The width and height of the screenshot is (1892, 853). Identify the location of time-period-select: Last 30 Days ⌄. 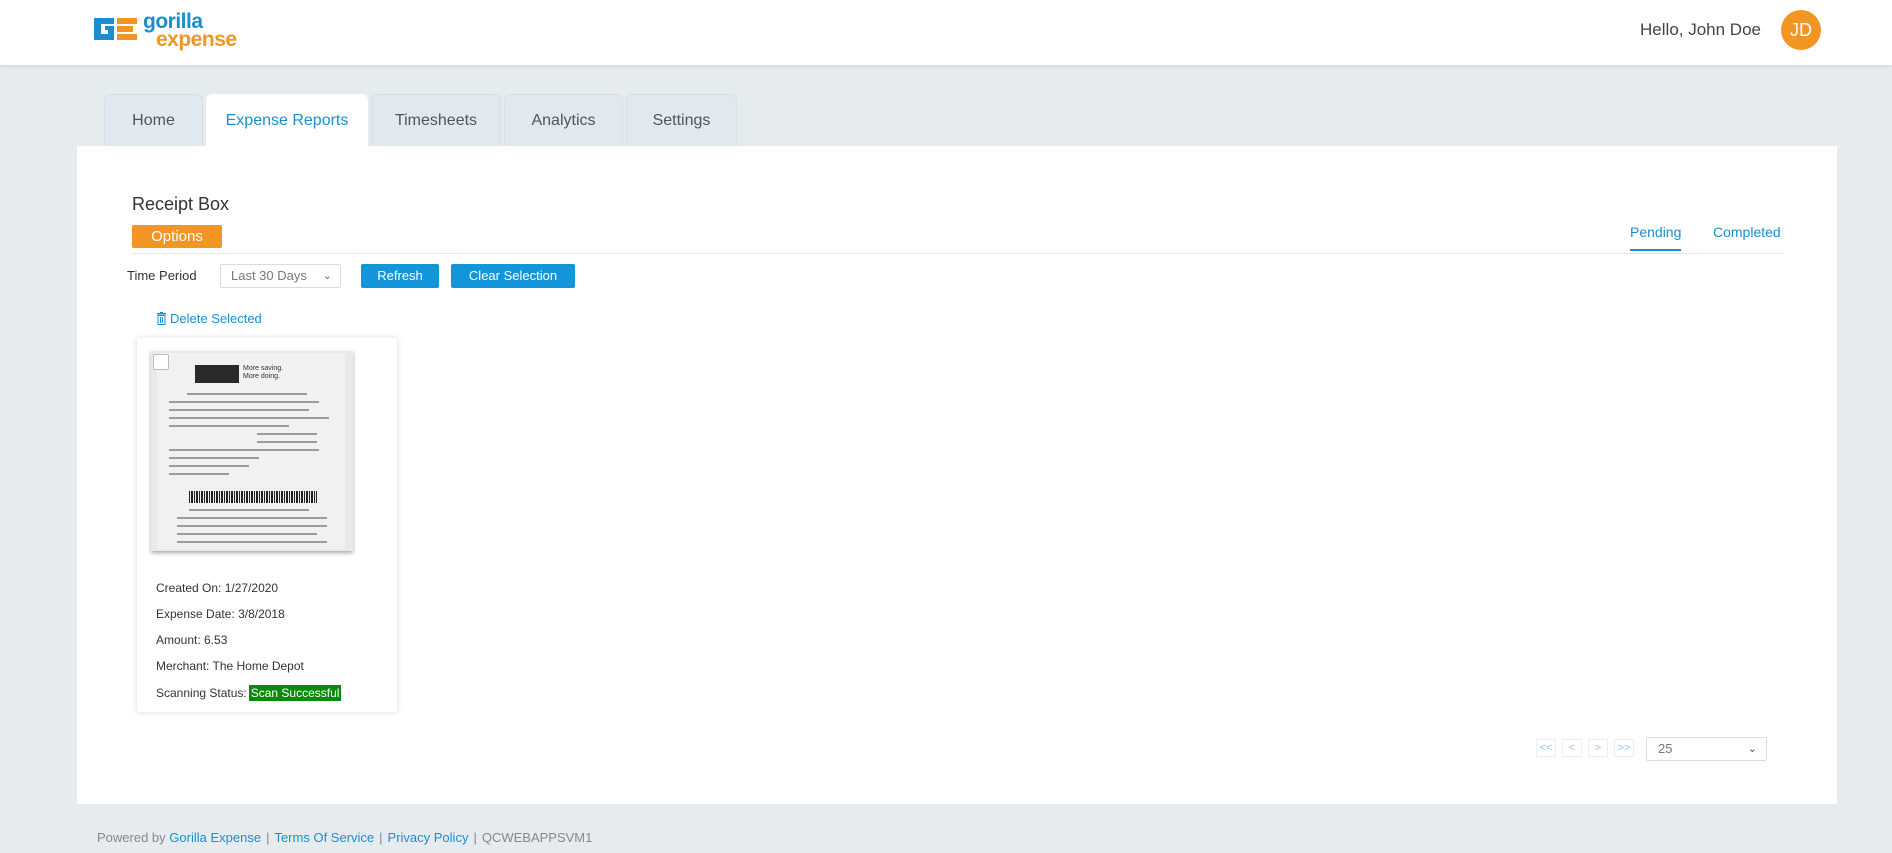
(280, 276).